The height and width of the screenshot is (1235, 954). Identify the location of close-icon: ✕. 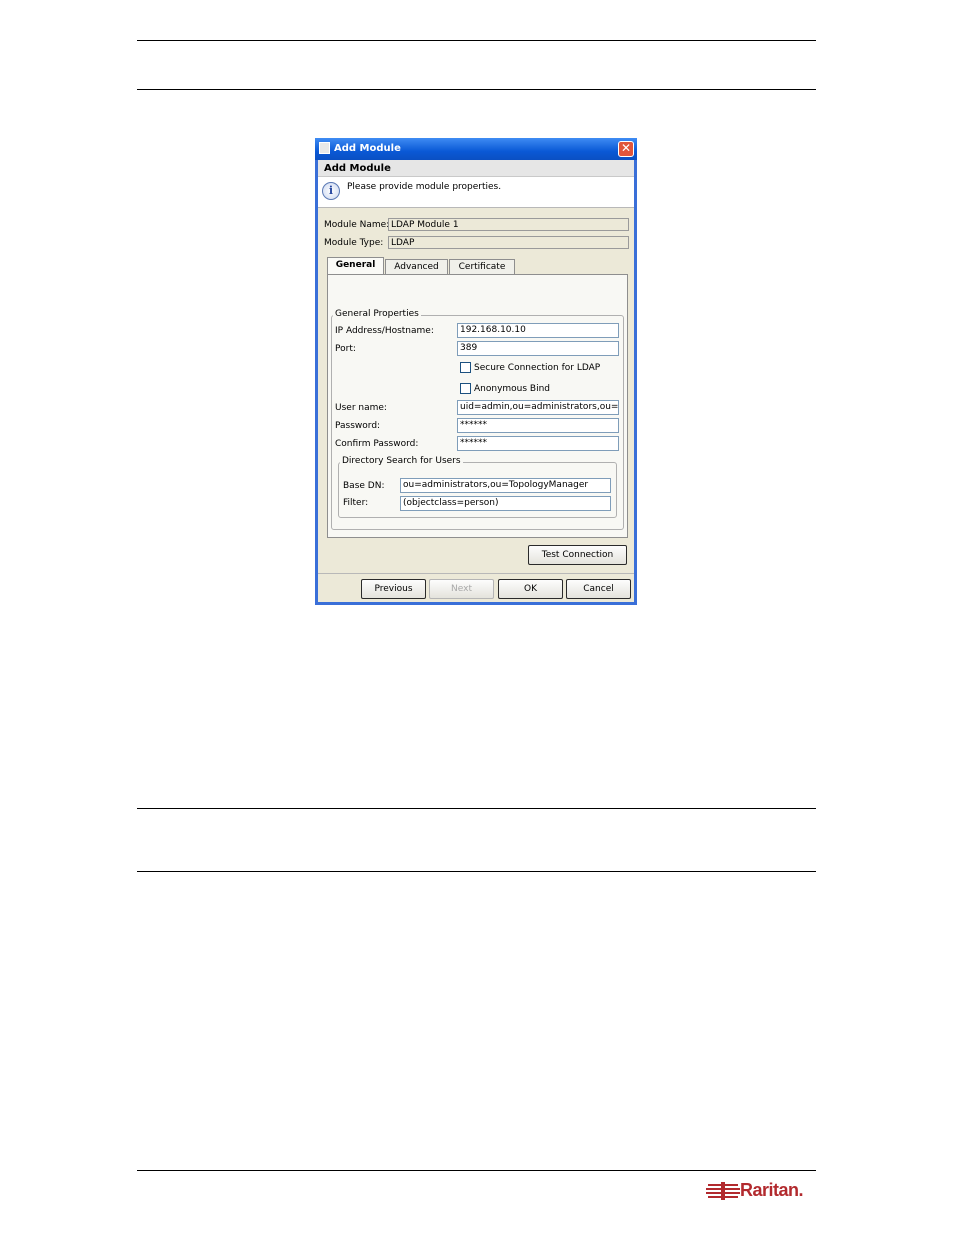
(626, 148).